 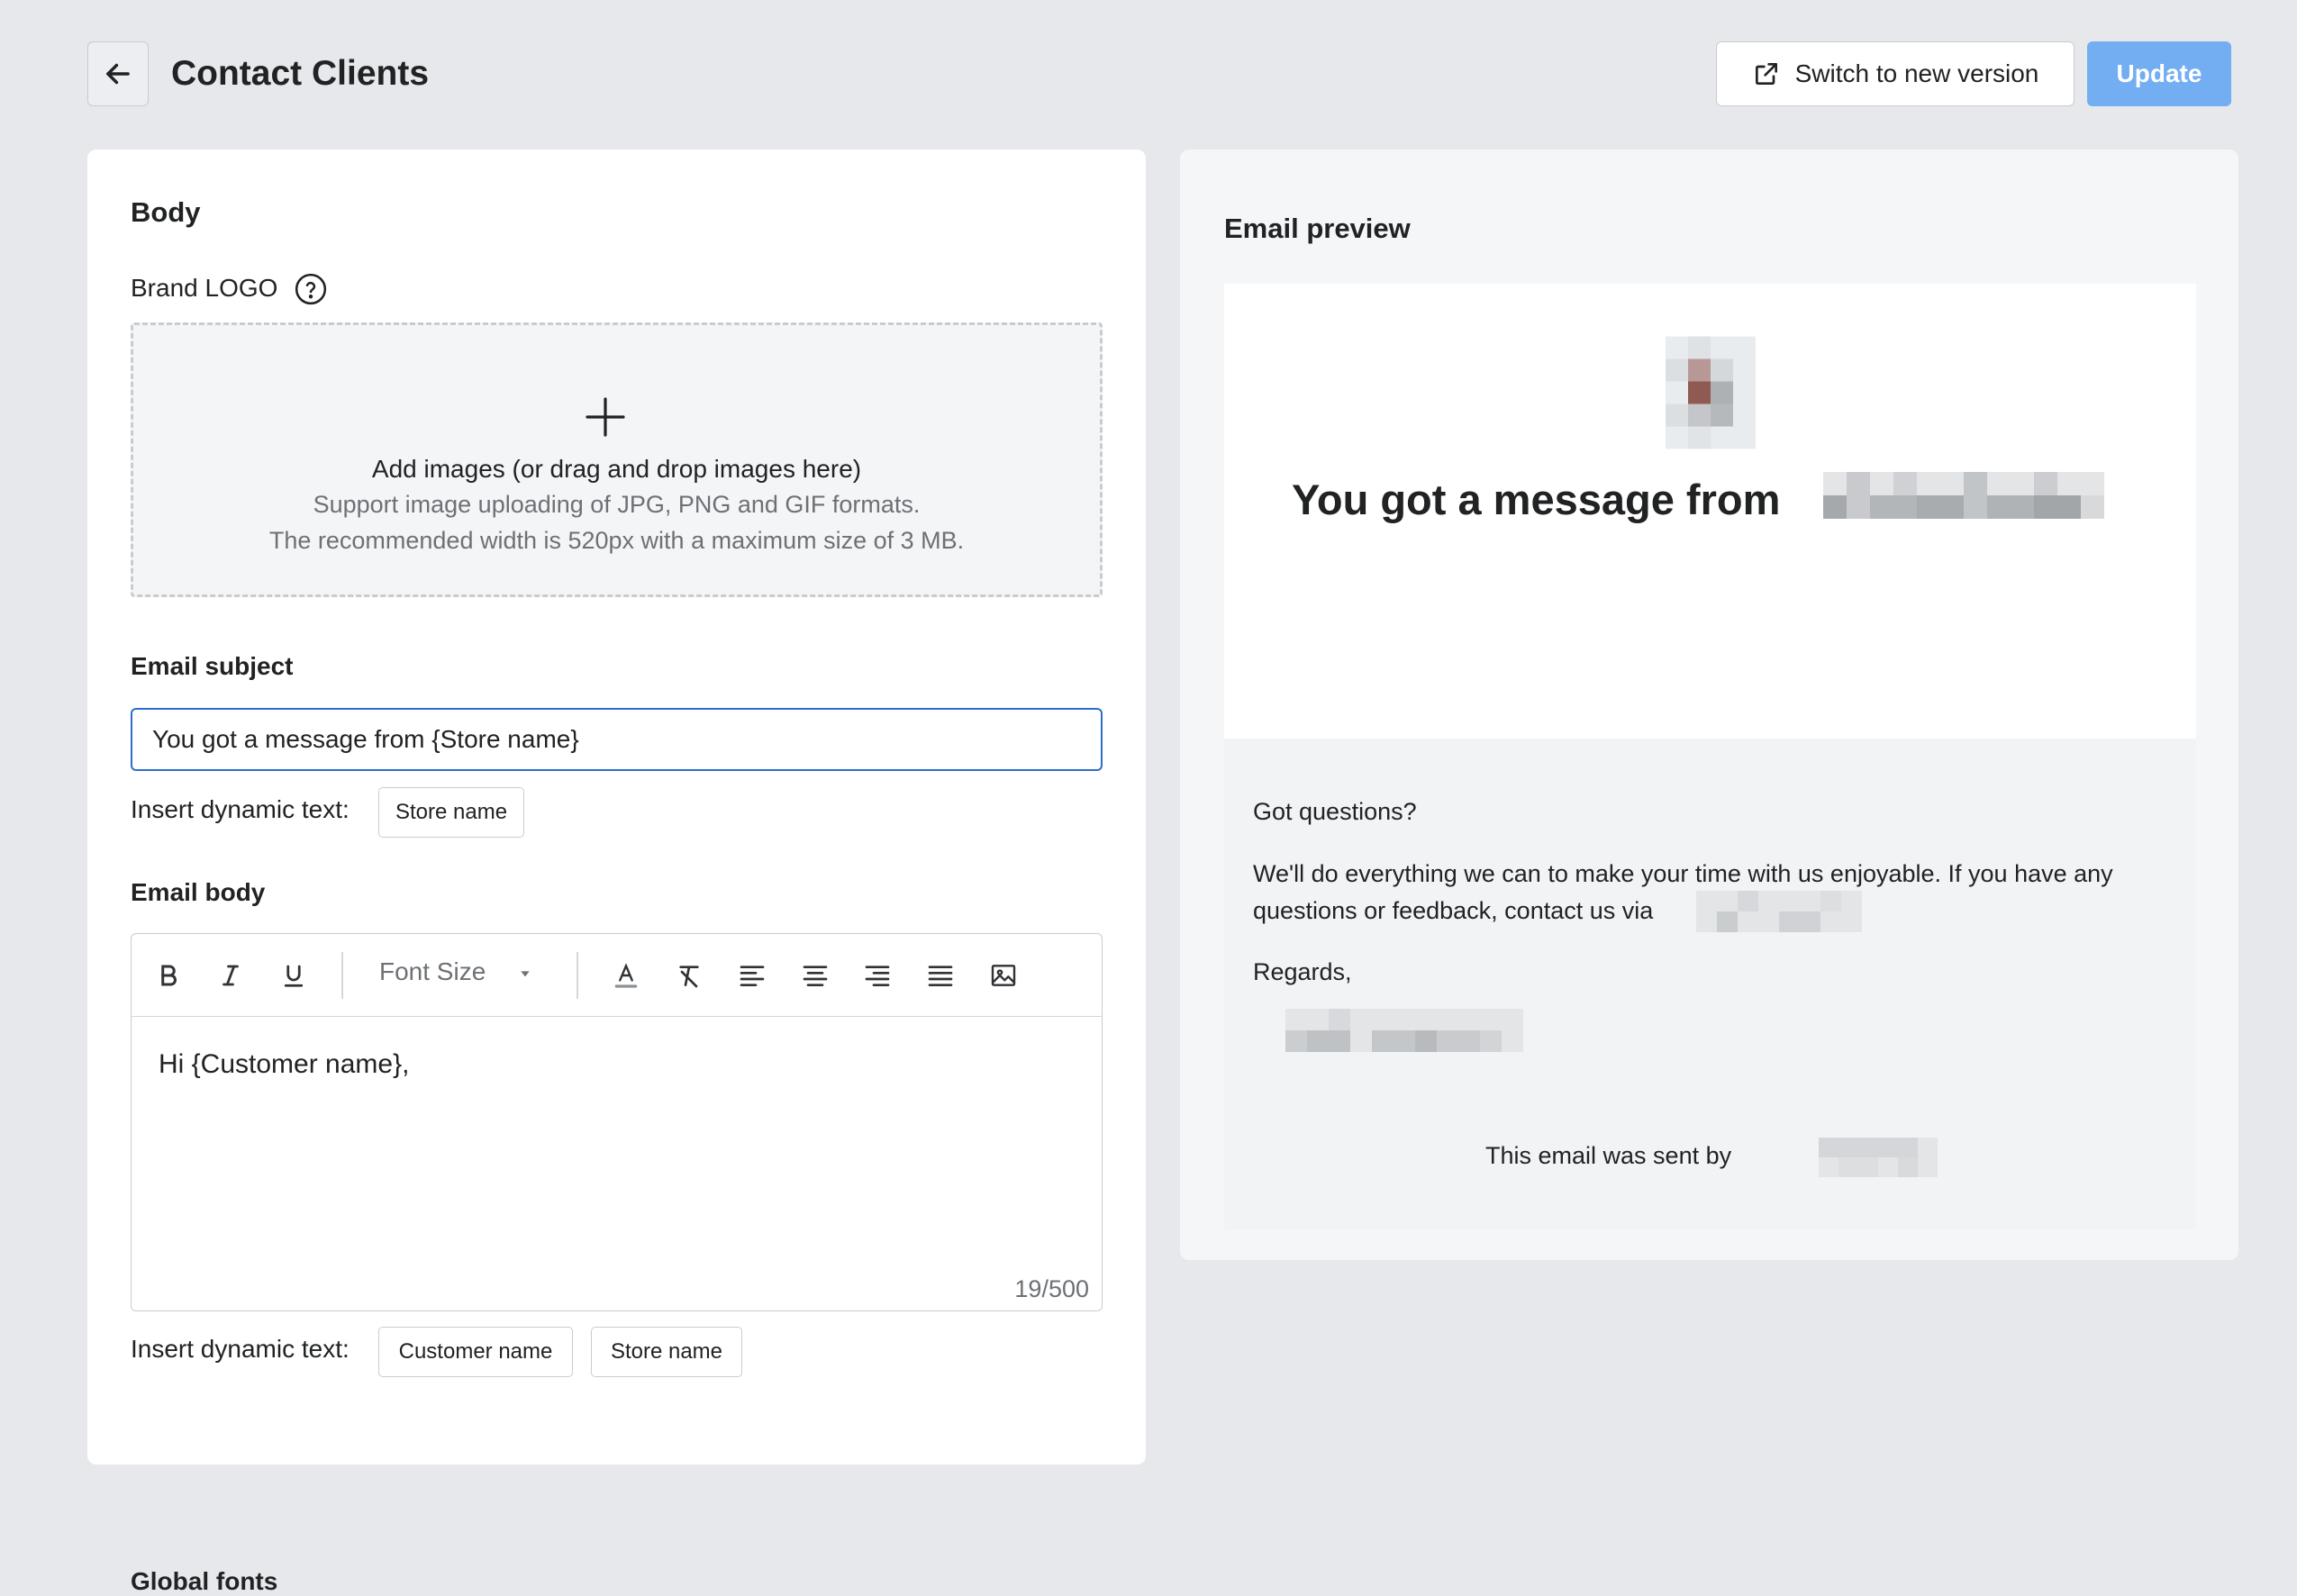 What do you see at coordinates (1302, 971) in the screenshot?
I see `preview-regards: Regards,` at bounding box center [1302, 971].